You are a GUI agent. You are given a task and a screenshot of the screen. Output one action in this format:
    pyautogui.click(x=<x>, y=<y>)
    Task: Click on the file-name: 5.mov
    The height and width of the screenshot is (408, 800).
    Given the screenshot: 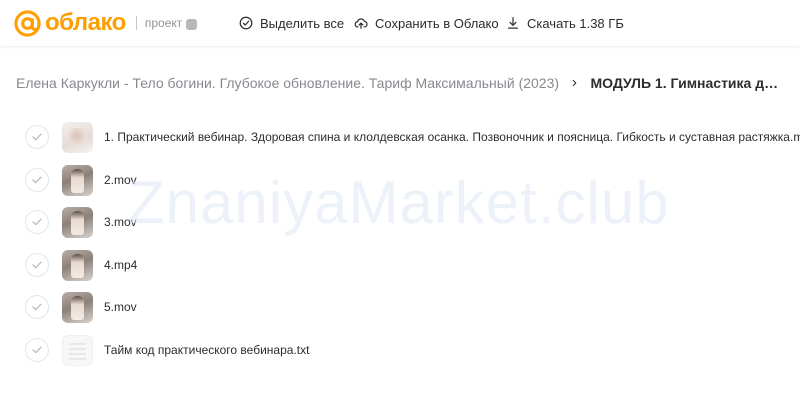 What is the action you would take?
    pyautogui.click(x=120, y=307)
    